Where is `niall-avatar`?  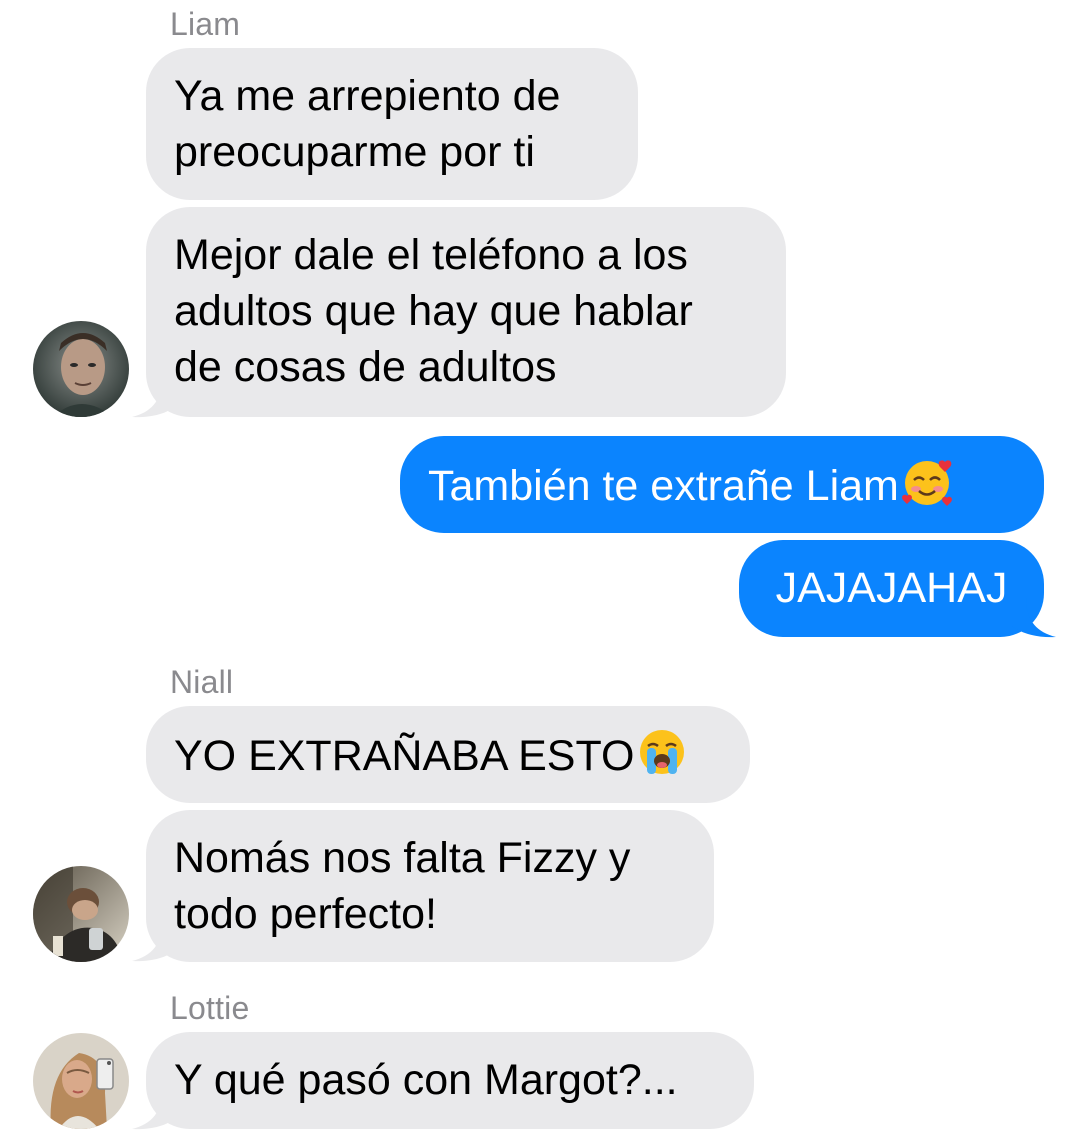 niall-avatar is located at coordinates (81, 914).